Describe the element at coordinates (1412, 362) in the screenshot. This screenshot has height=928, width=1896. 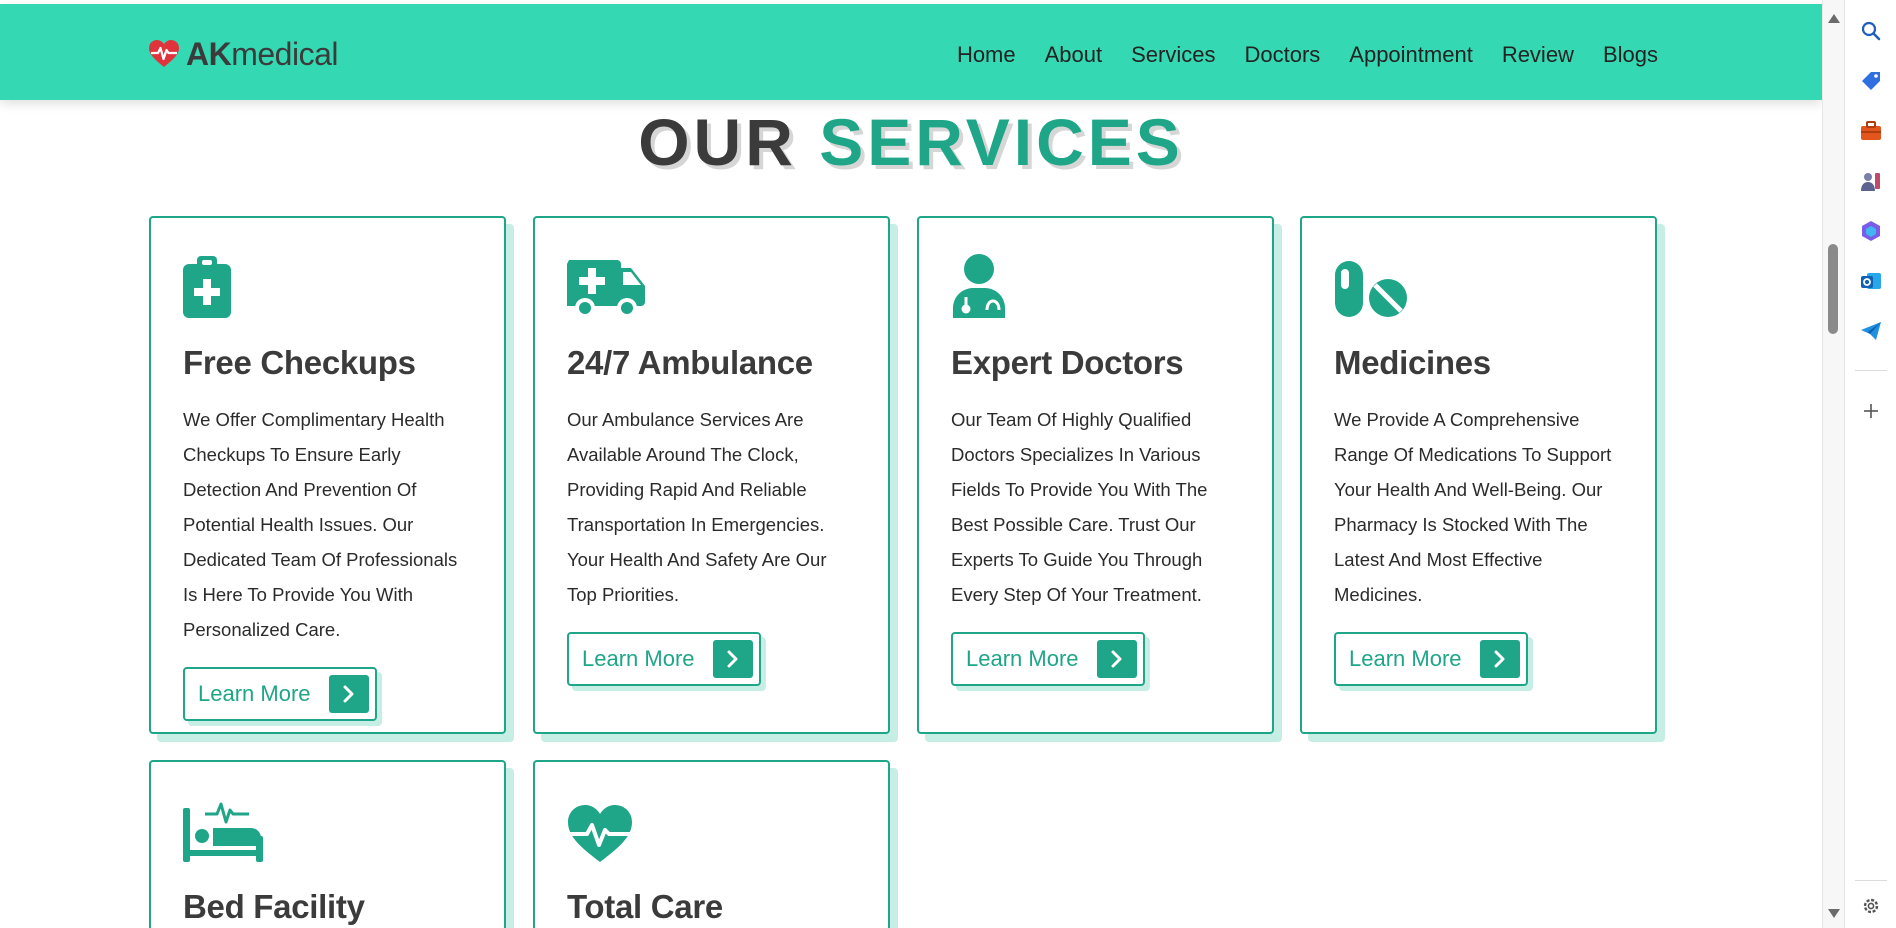
I see `card-title: Medicines` at that location.